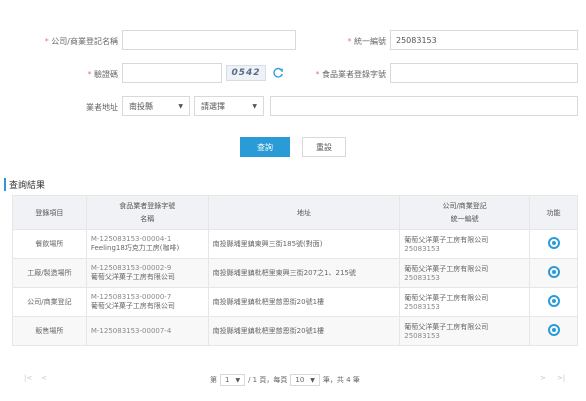 Image resolution: width=586 pixels, height=401 pixels. What do you see at coordinates (341, 380) in the screenshot?
I see `pager-suffix: 筆，共 4 筆` at bounding box center [341, 380].